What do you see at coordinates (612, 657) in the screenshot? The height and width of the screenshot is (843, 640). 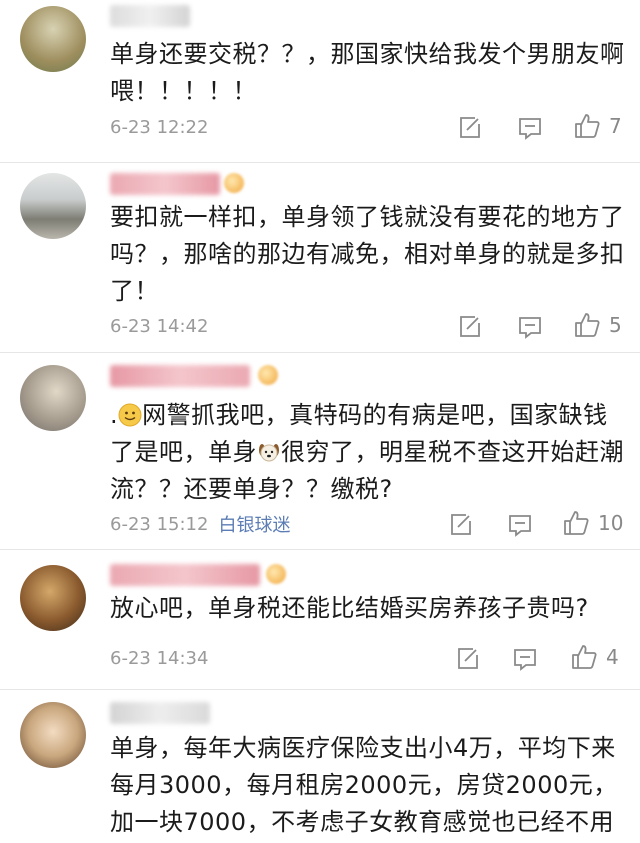 I see `like-count: 4` at bounding box center [612, 657].